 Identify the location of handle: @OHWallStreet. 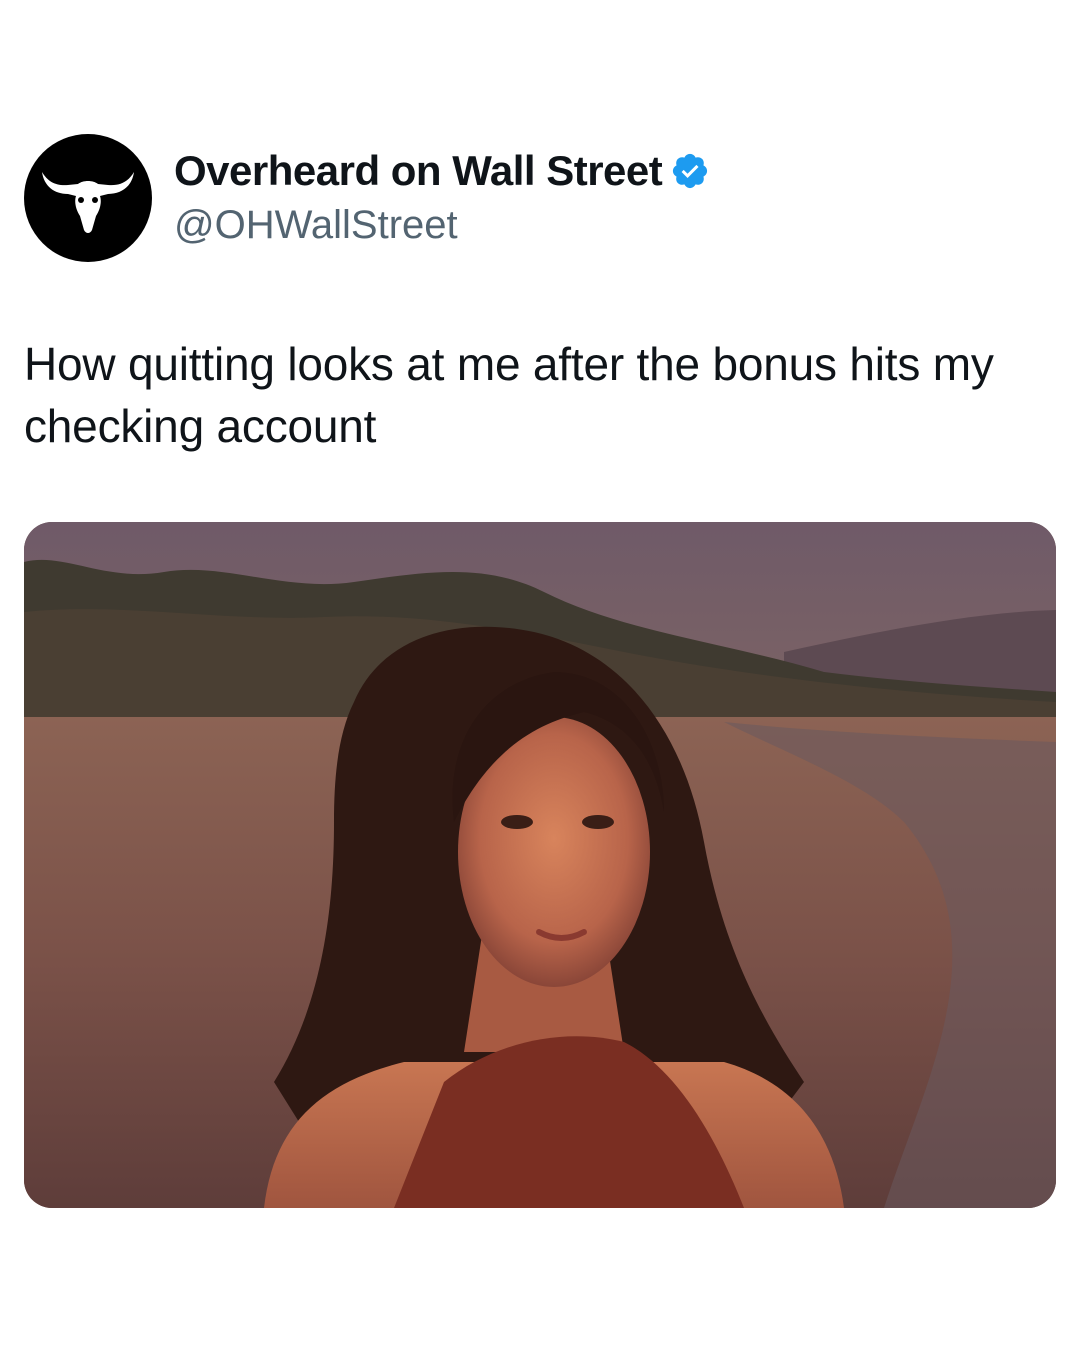
(442, 225).